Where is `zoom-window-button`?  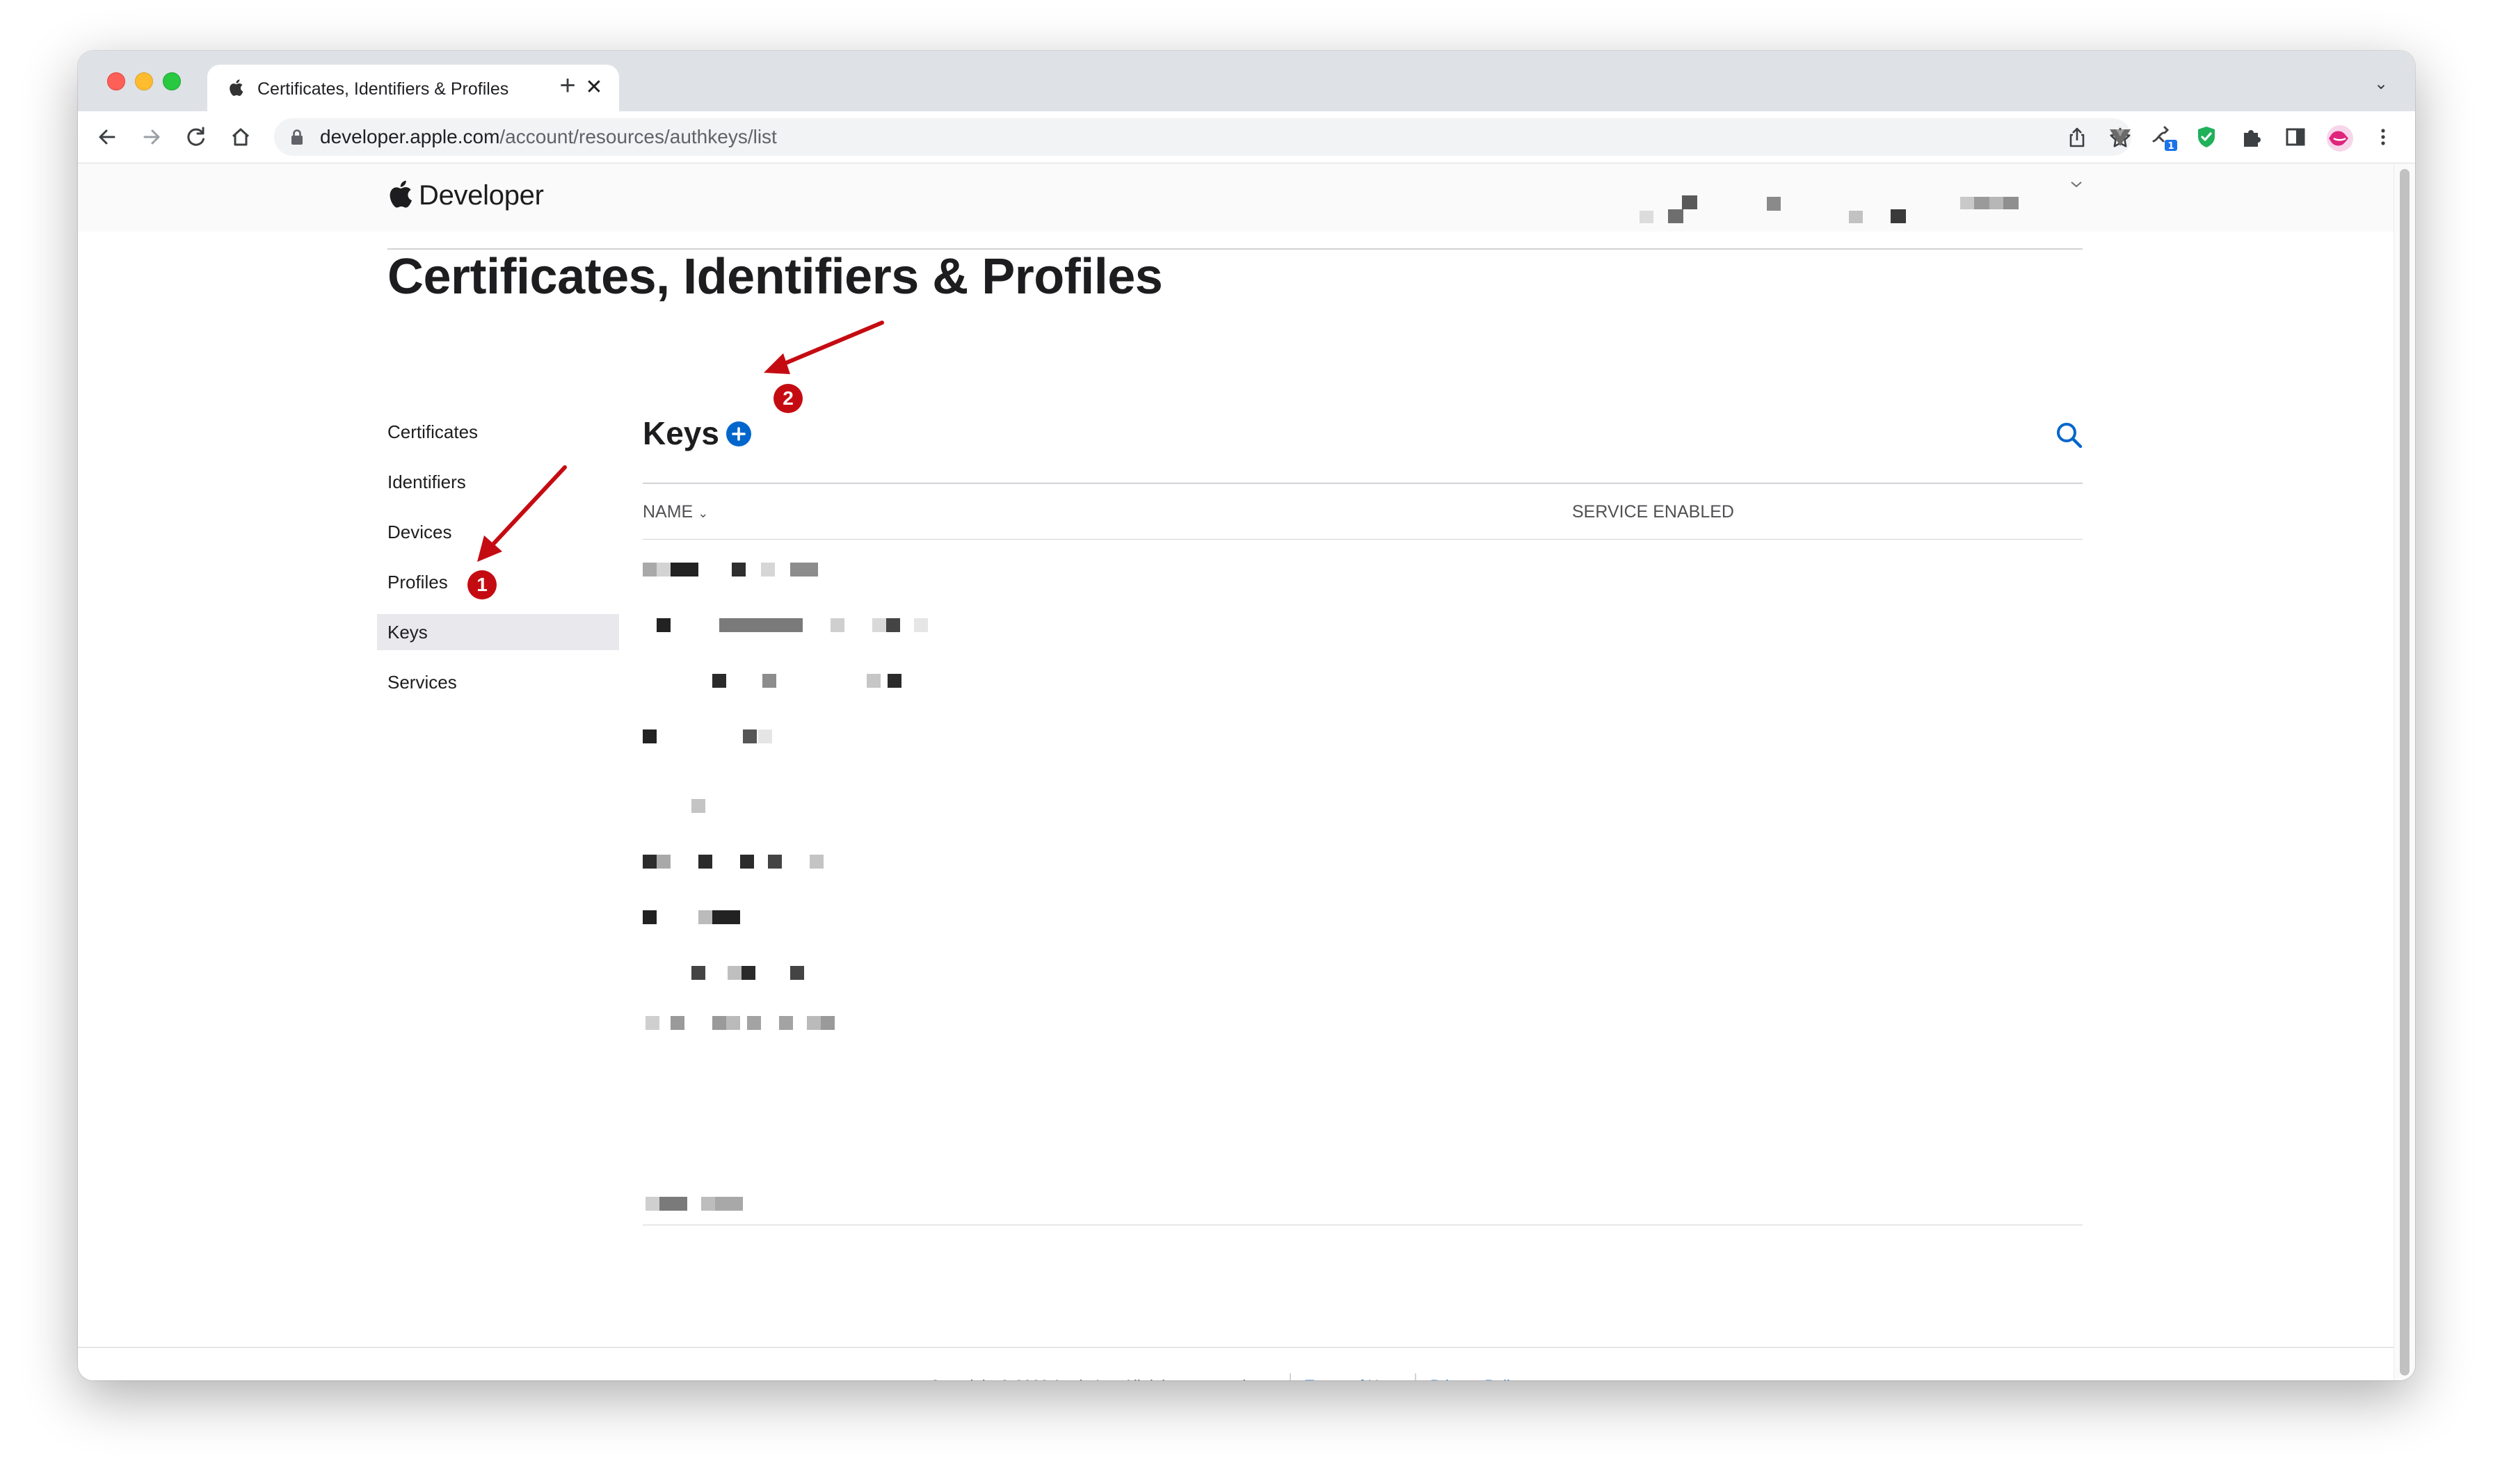
zoom-window-button is located at coordinates (172, 81).